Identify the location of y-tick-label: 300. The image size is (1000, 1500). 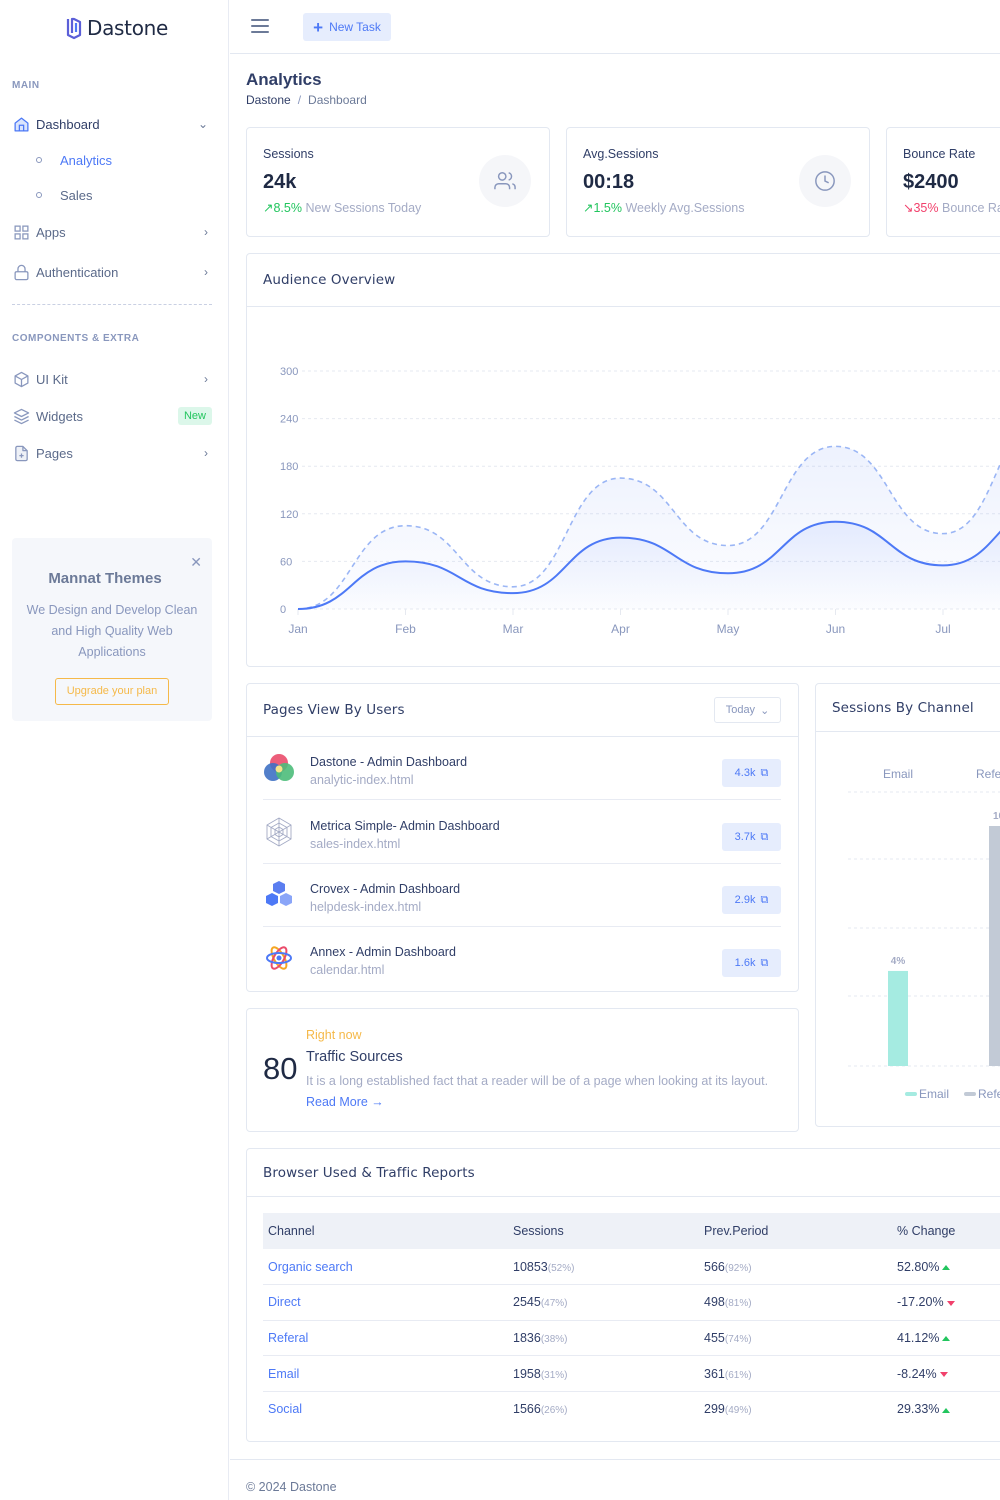
(289, 372).